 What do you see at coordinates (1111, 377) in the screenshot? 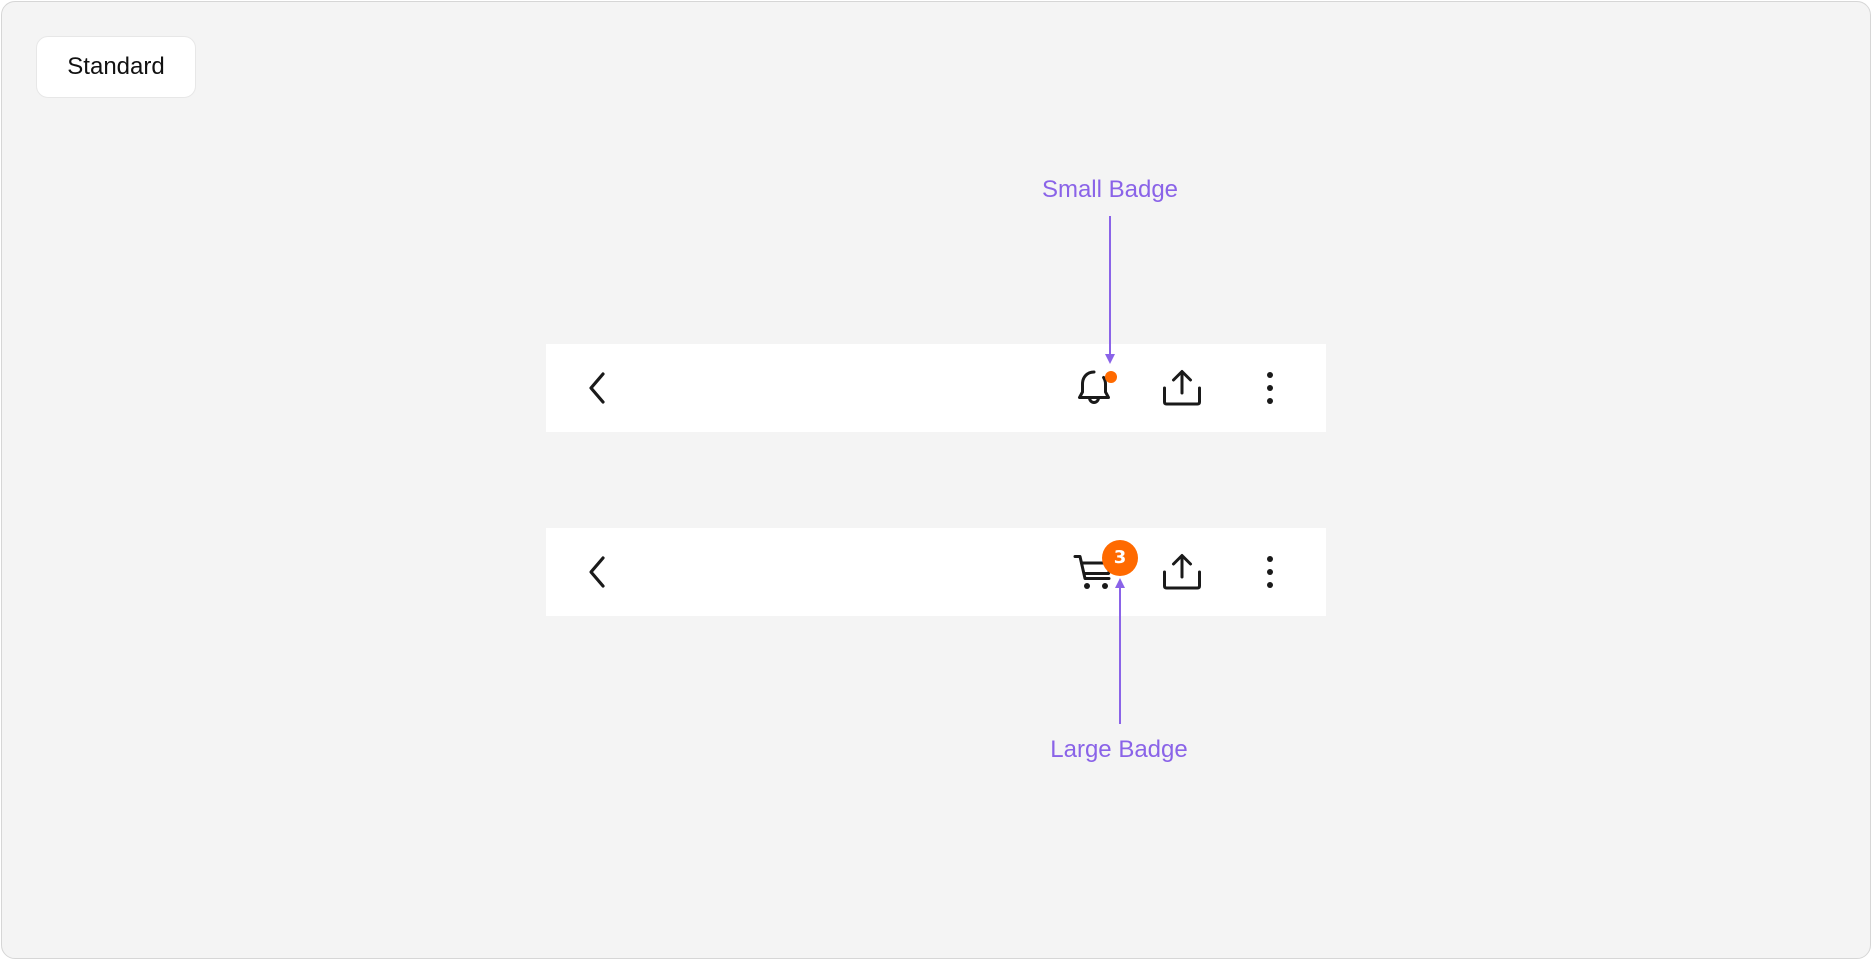
I see `small-badge` at bounding box center [1111, 377].